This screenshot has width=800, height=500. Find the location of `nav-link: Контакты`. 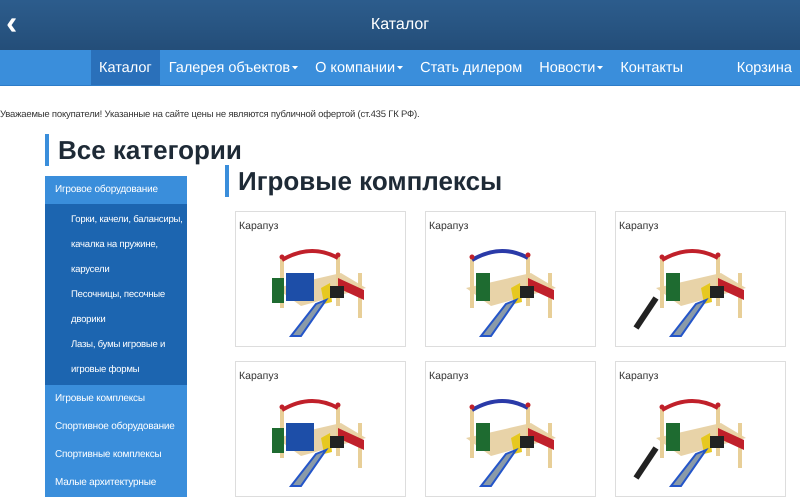

nav-link: Контакты is located at coordinates (651, 67).